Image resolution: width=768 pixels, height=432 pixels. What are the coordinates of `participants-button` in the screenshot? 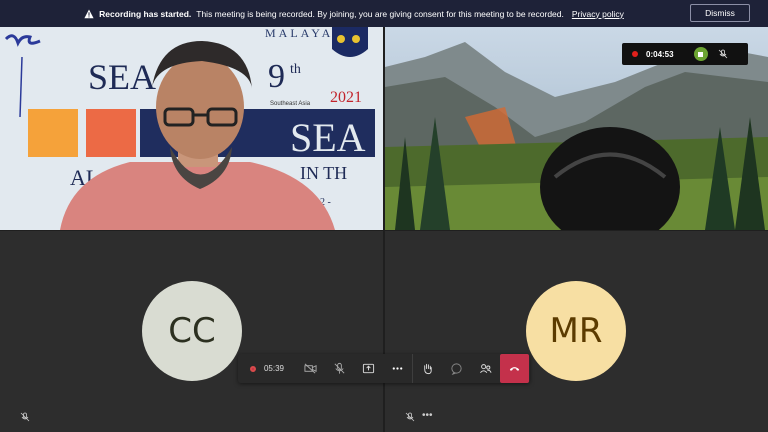 It's located at (485, 368).